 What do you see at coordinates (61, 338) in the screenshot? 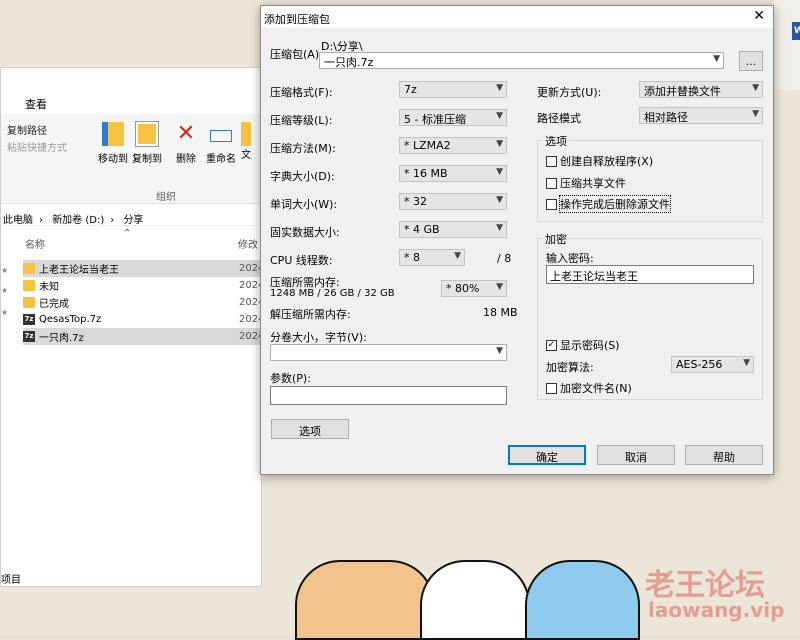
I see `file-name: 一只肉.7z` at bounding box center [61, 338].